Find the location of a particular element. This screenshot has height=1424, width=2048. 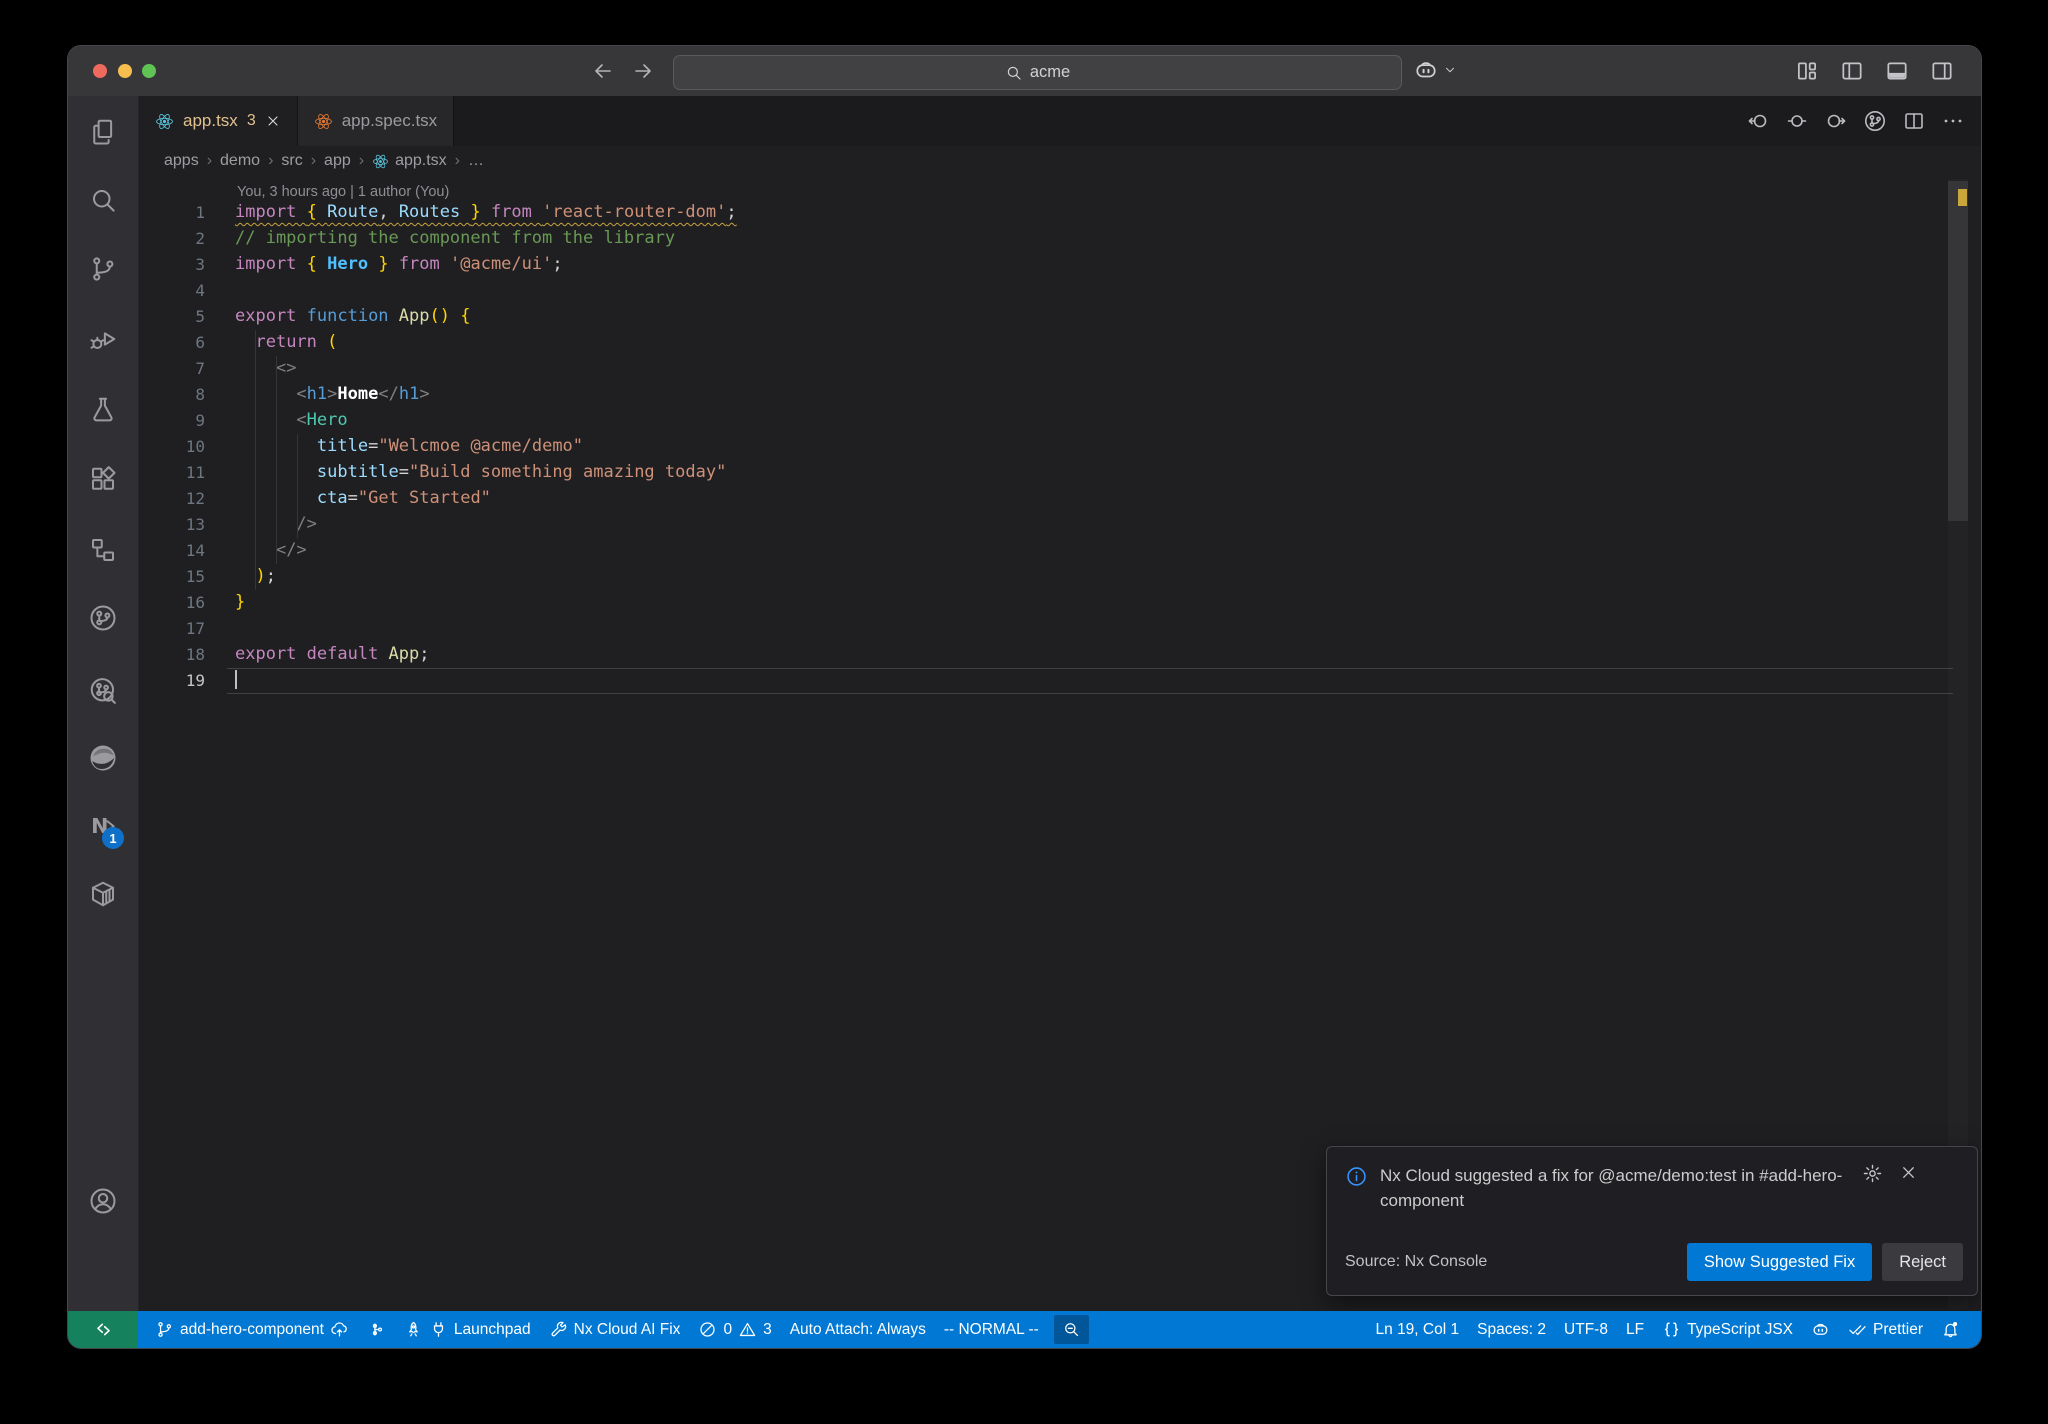

status-language-mode: TypeScript JSX is located at coordinates (1727, 1329).